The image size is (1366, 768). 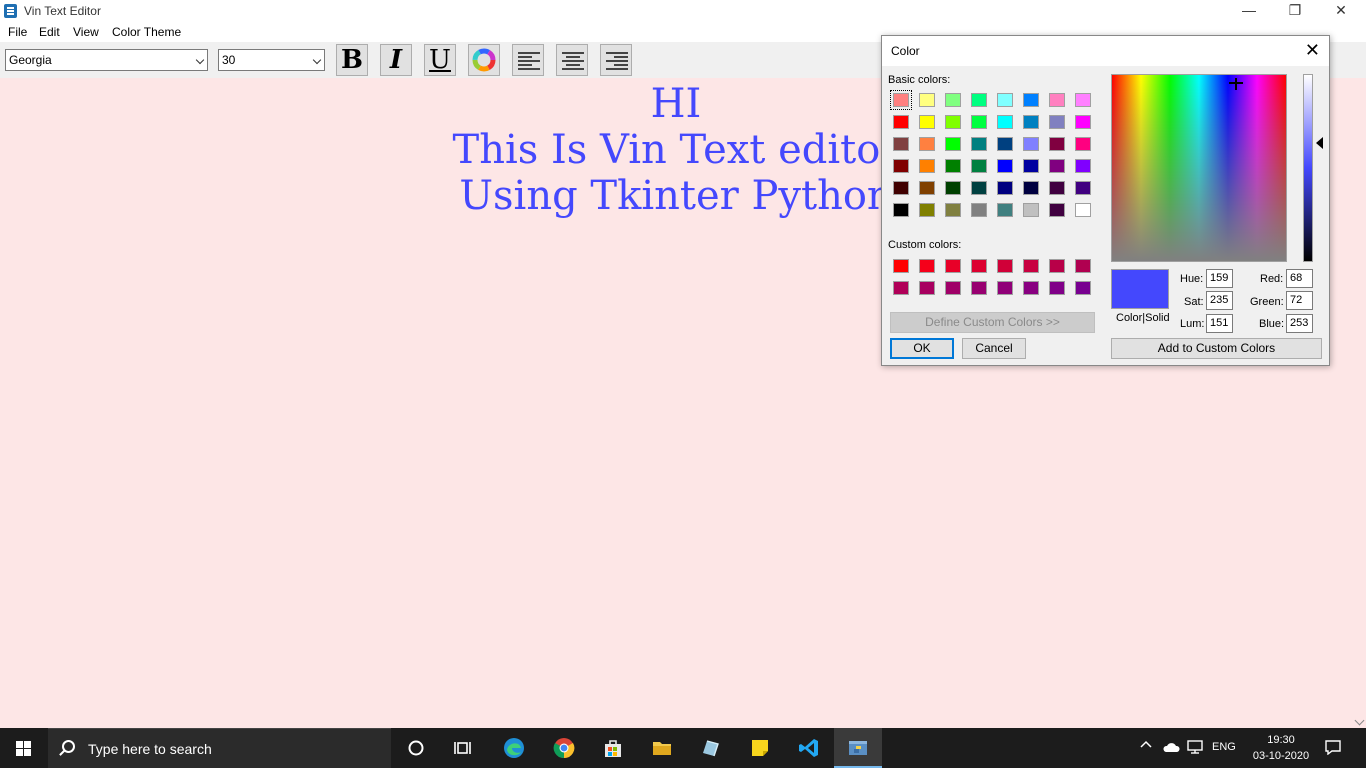 What do you see at coordinates (1171, 748) in the screenshot?
I see `onedrive-icon` at bounding box center [1171, 748].